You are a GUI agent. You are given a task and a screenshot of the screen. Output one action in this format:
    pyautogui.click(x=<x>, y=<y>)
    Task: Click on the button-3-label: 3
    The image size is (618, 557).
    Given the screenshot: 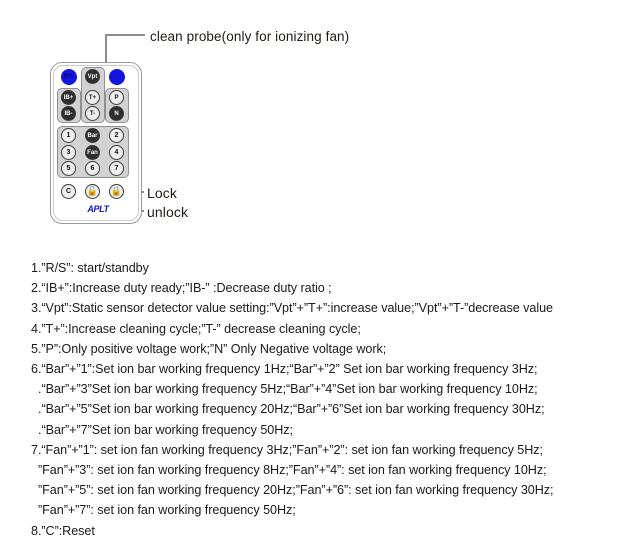 What is the action you would take?
    pyautogui.click(x=68, y=152)
    